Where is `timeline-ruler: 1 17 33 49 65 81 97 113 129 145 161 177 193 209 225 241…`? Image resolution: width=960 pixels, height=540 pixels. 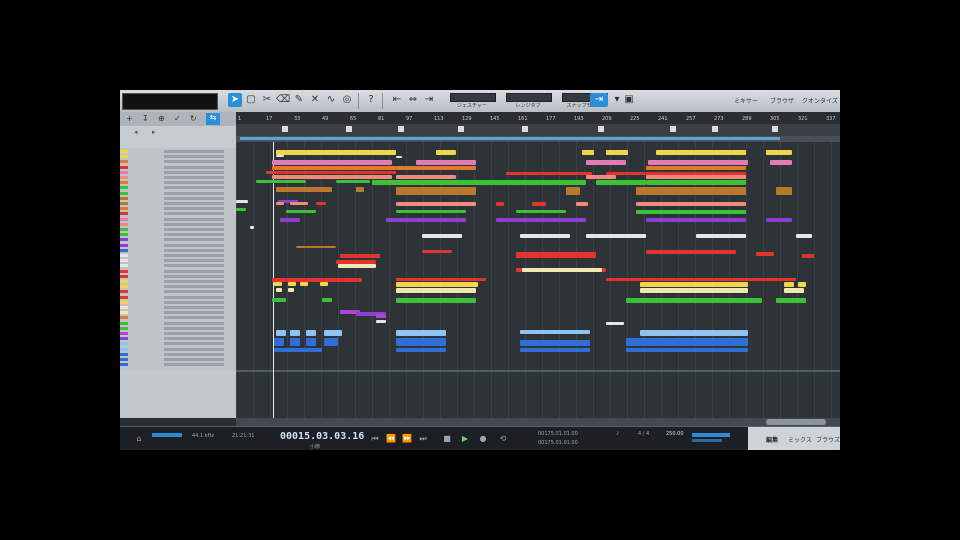 timeline-ruler: 1 17 33 49 65 81 97 113 129 145 161 177 193 209 225 241… is located at coordinates (538, 127).